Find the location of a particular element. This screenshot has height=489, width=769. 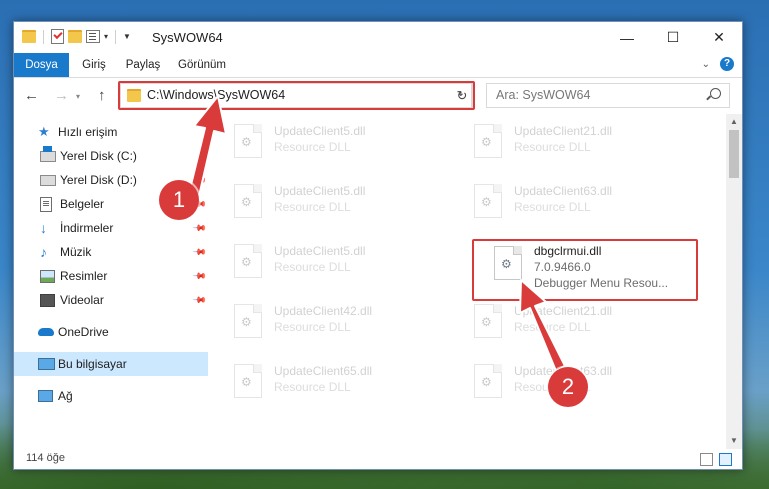

view-toggle is located at coordinates (716, 459).